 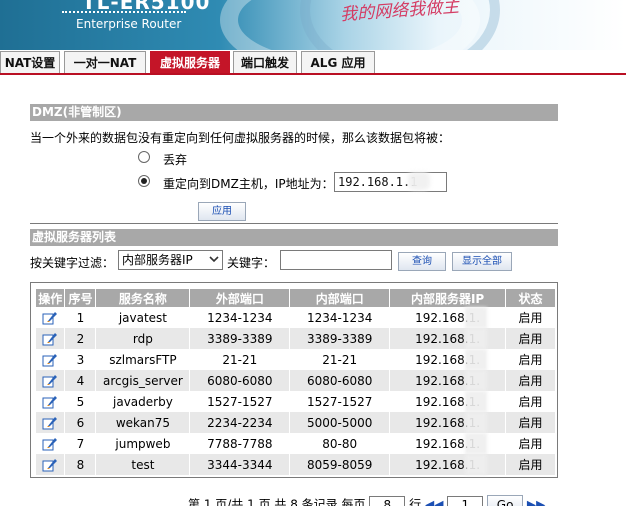 What do you see at coordinates (248, 184) in the screenshot?
I see `radio-redirect-label: 重定向到DMZ主机，IP地址为：` at bounding box center [248, 184].